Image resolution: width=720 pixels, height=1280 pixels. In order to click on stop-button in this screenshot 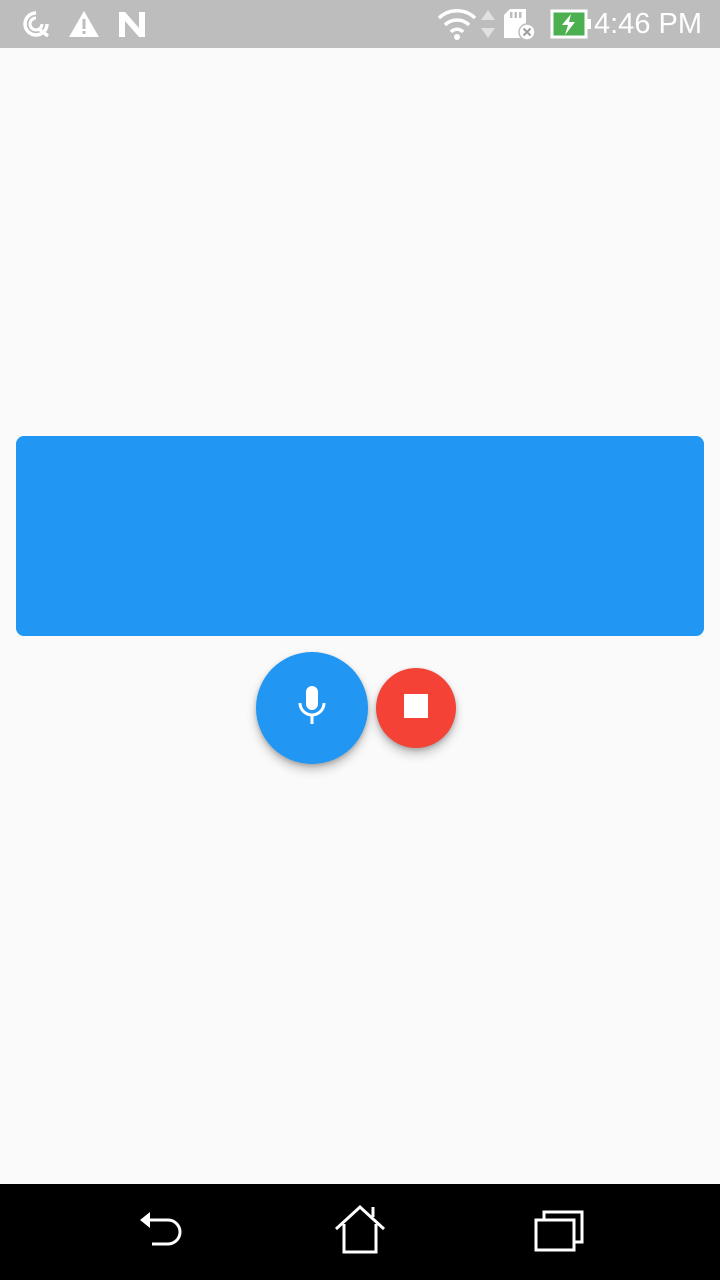, I will do `click(416, 708)`.